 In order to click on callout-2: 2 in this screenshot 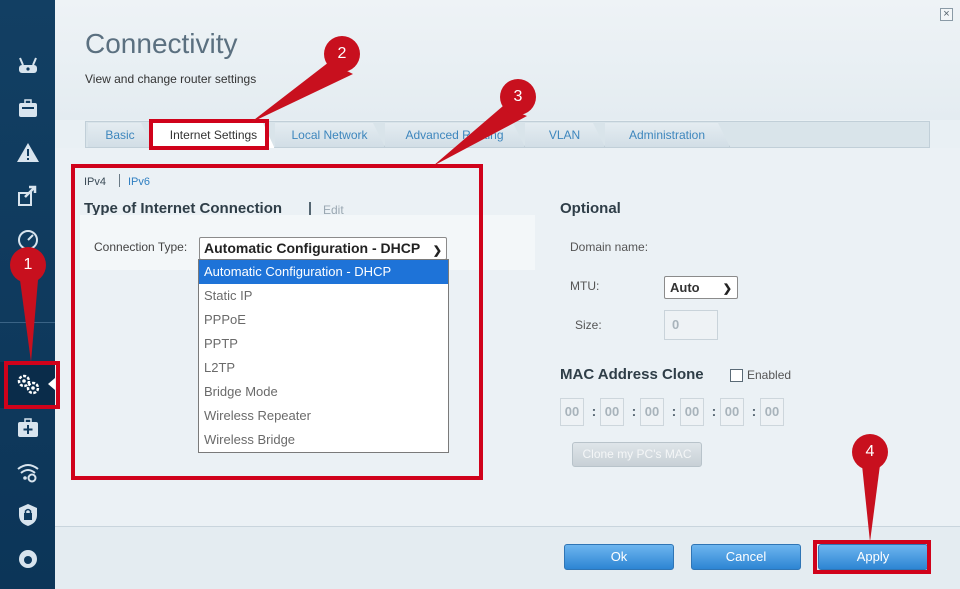, I will do `click(342, 54)`.